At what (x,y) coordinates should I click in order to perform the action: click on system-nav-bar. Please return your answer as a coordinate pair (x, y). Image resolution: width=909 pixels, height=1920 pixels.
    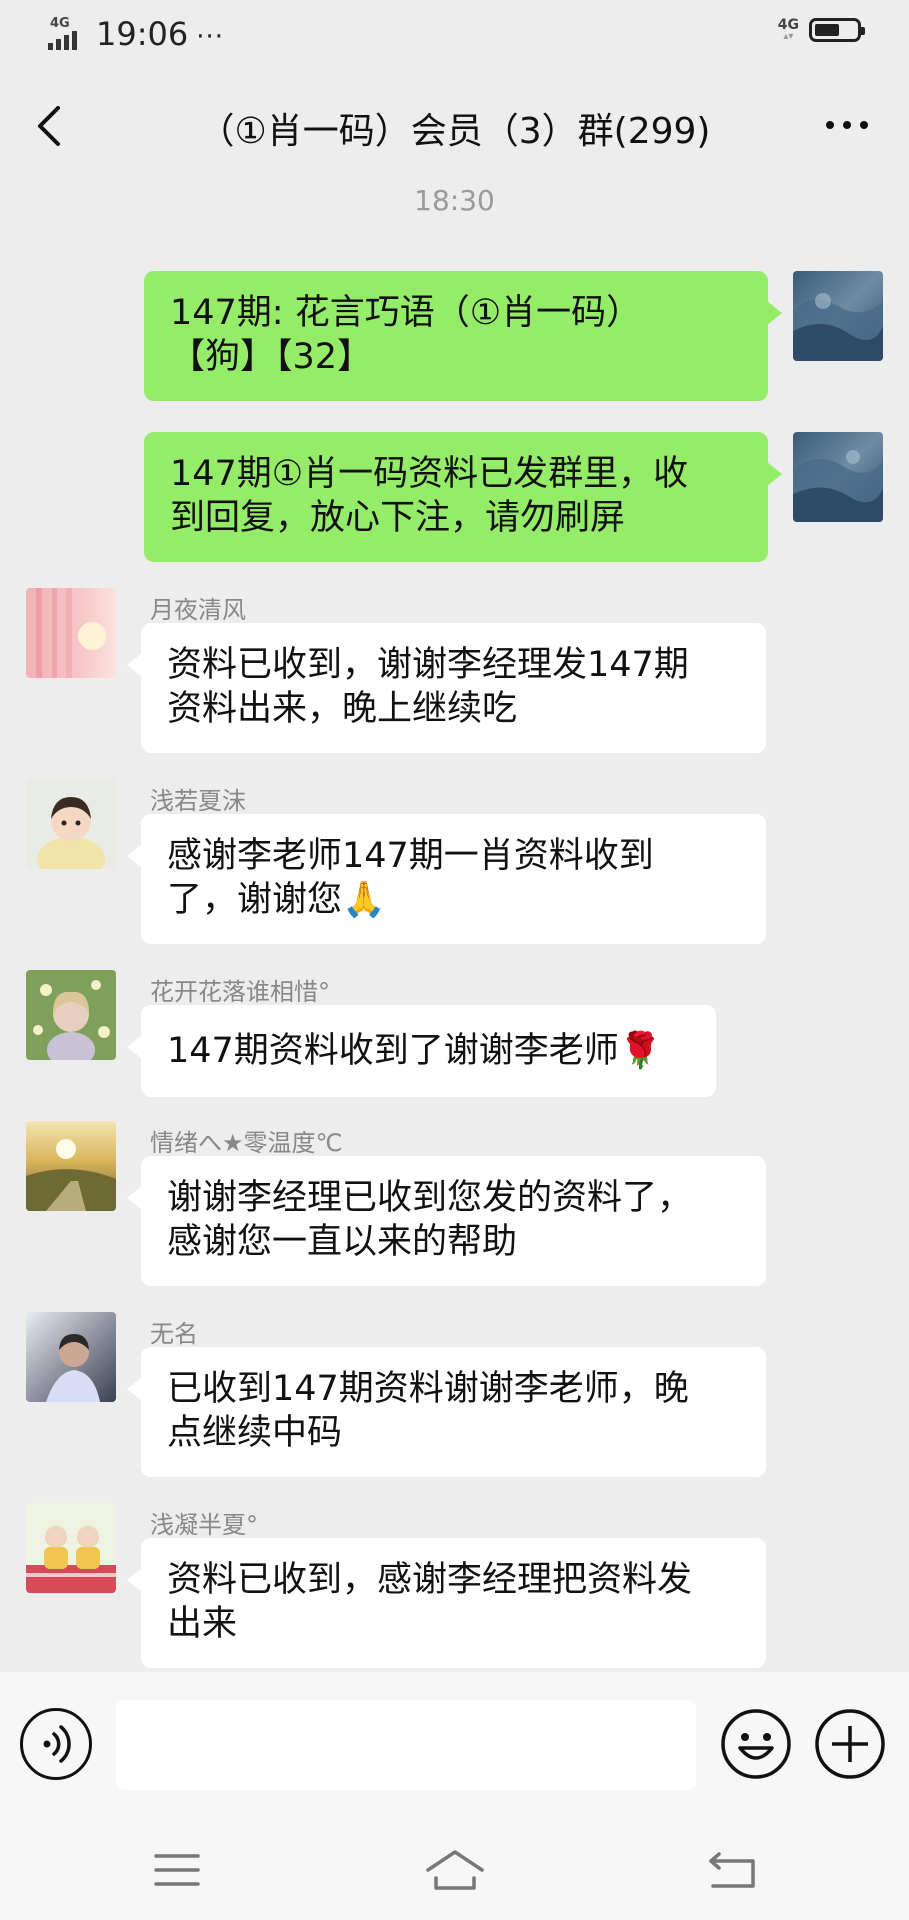
    Looking at the image, I should click on (454, 1871).